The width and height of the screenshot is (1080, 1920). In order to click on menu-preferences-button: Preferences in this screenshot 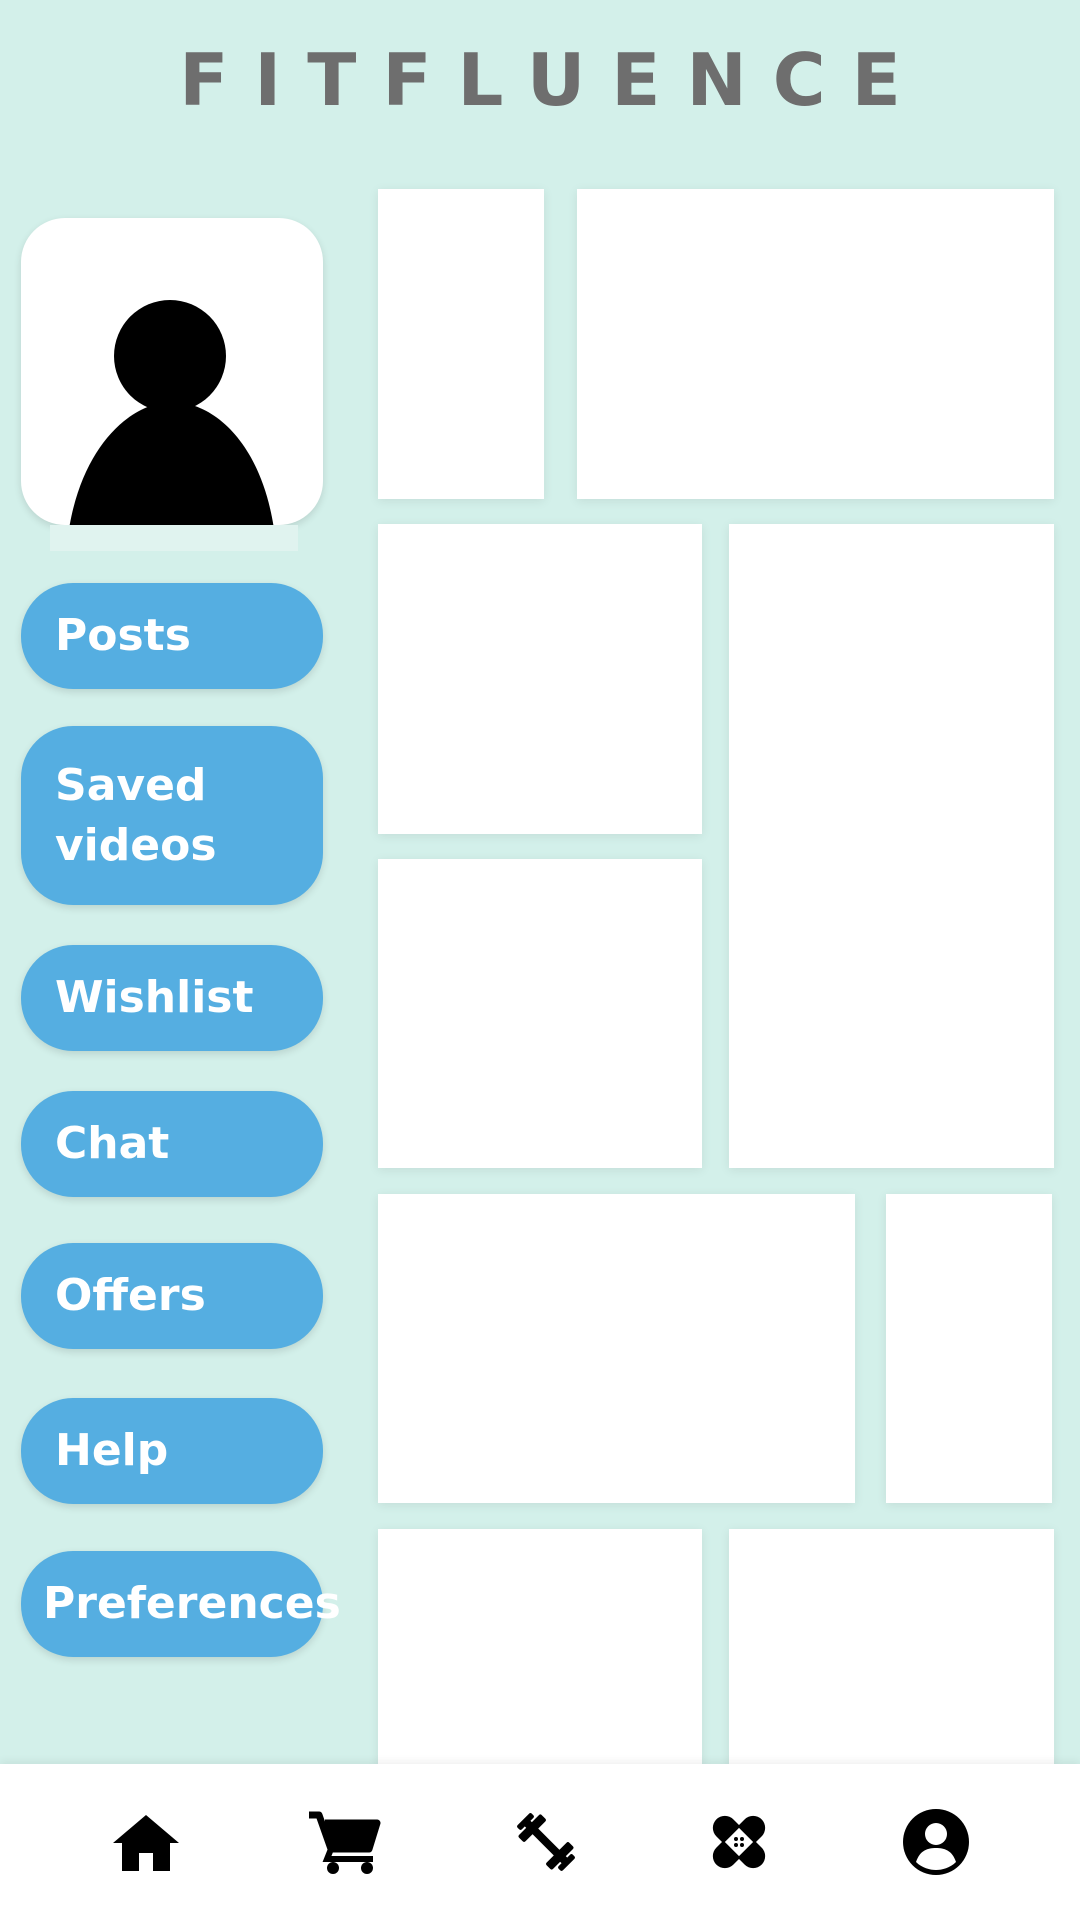, I will do `click(181, 1604)`.